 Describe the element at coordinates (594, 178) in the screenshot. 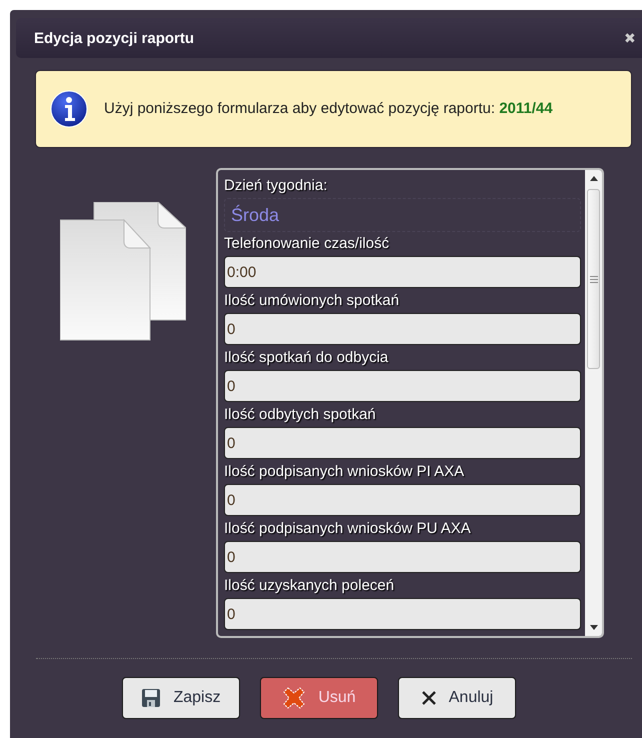

I see `scroll-up-icon` at that location.